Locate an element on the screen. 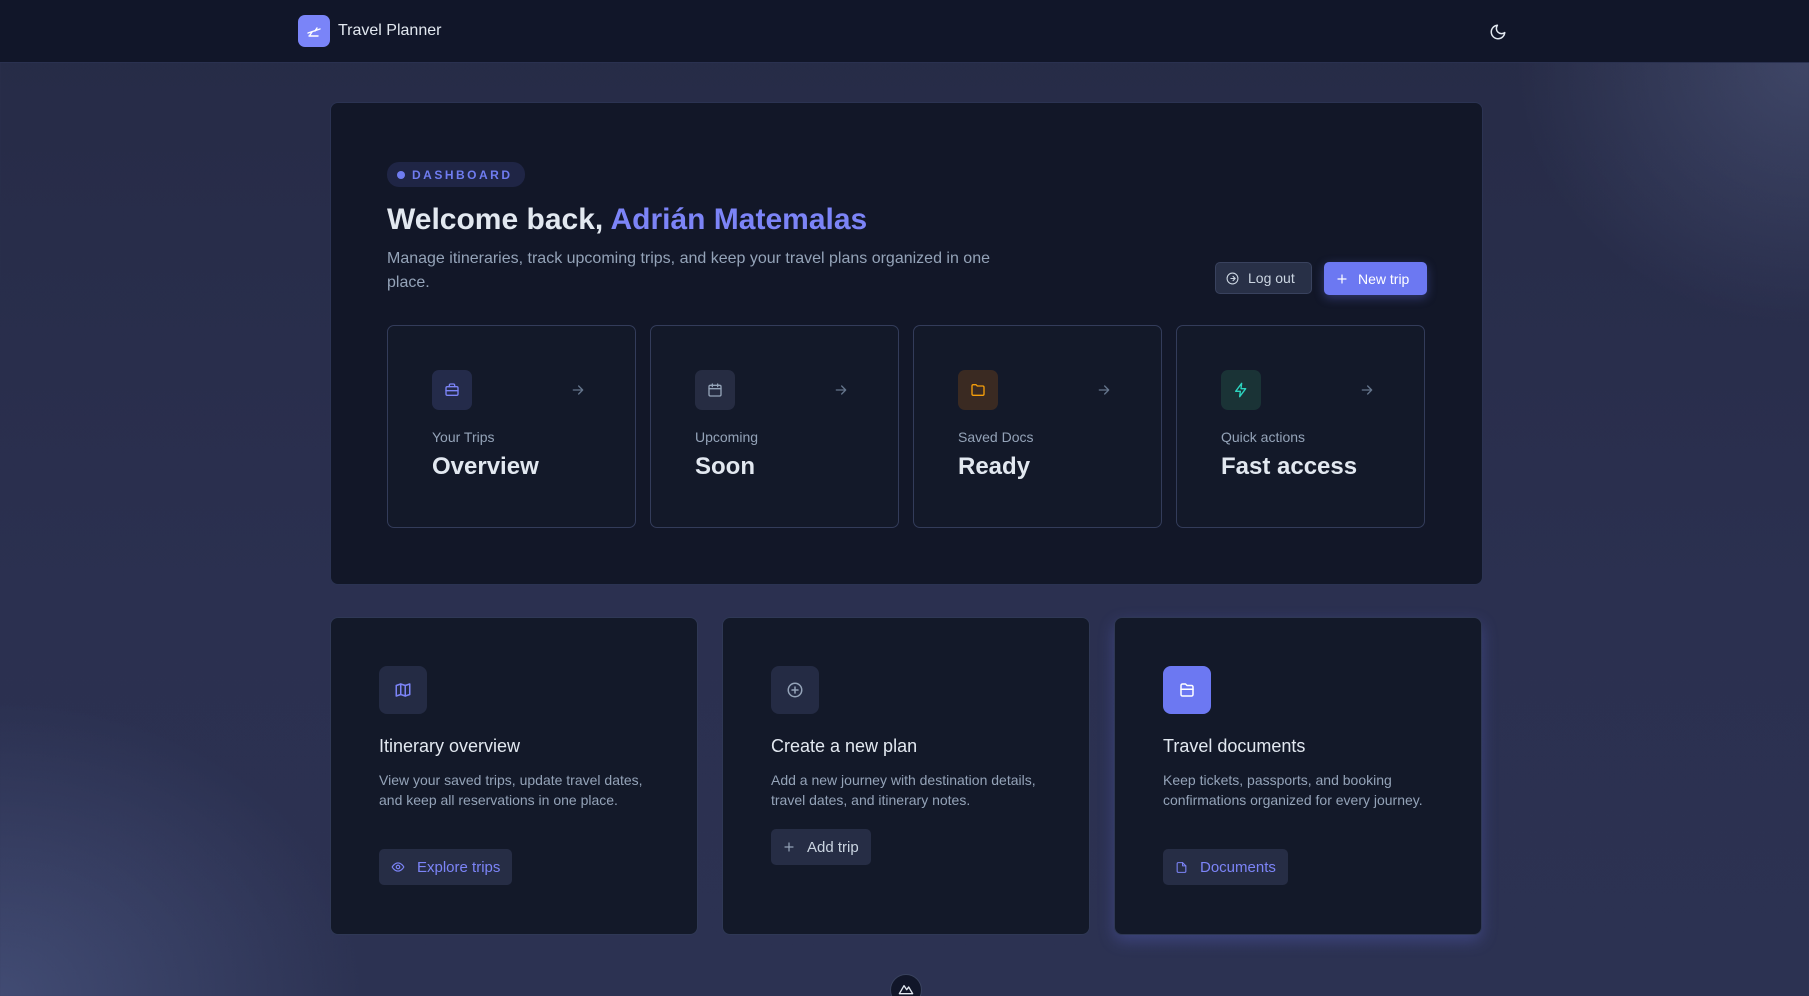 This screenshot has height=996, width=1809. dashboard-badge: DASHBOARD is located at coordinates (456, 174).